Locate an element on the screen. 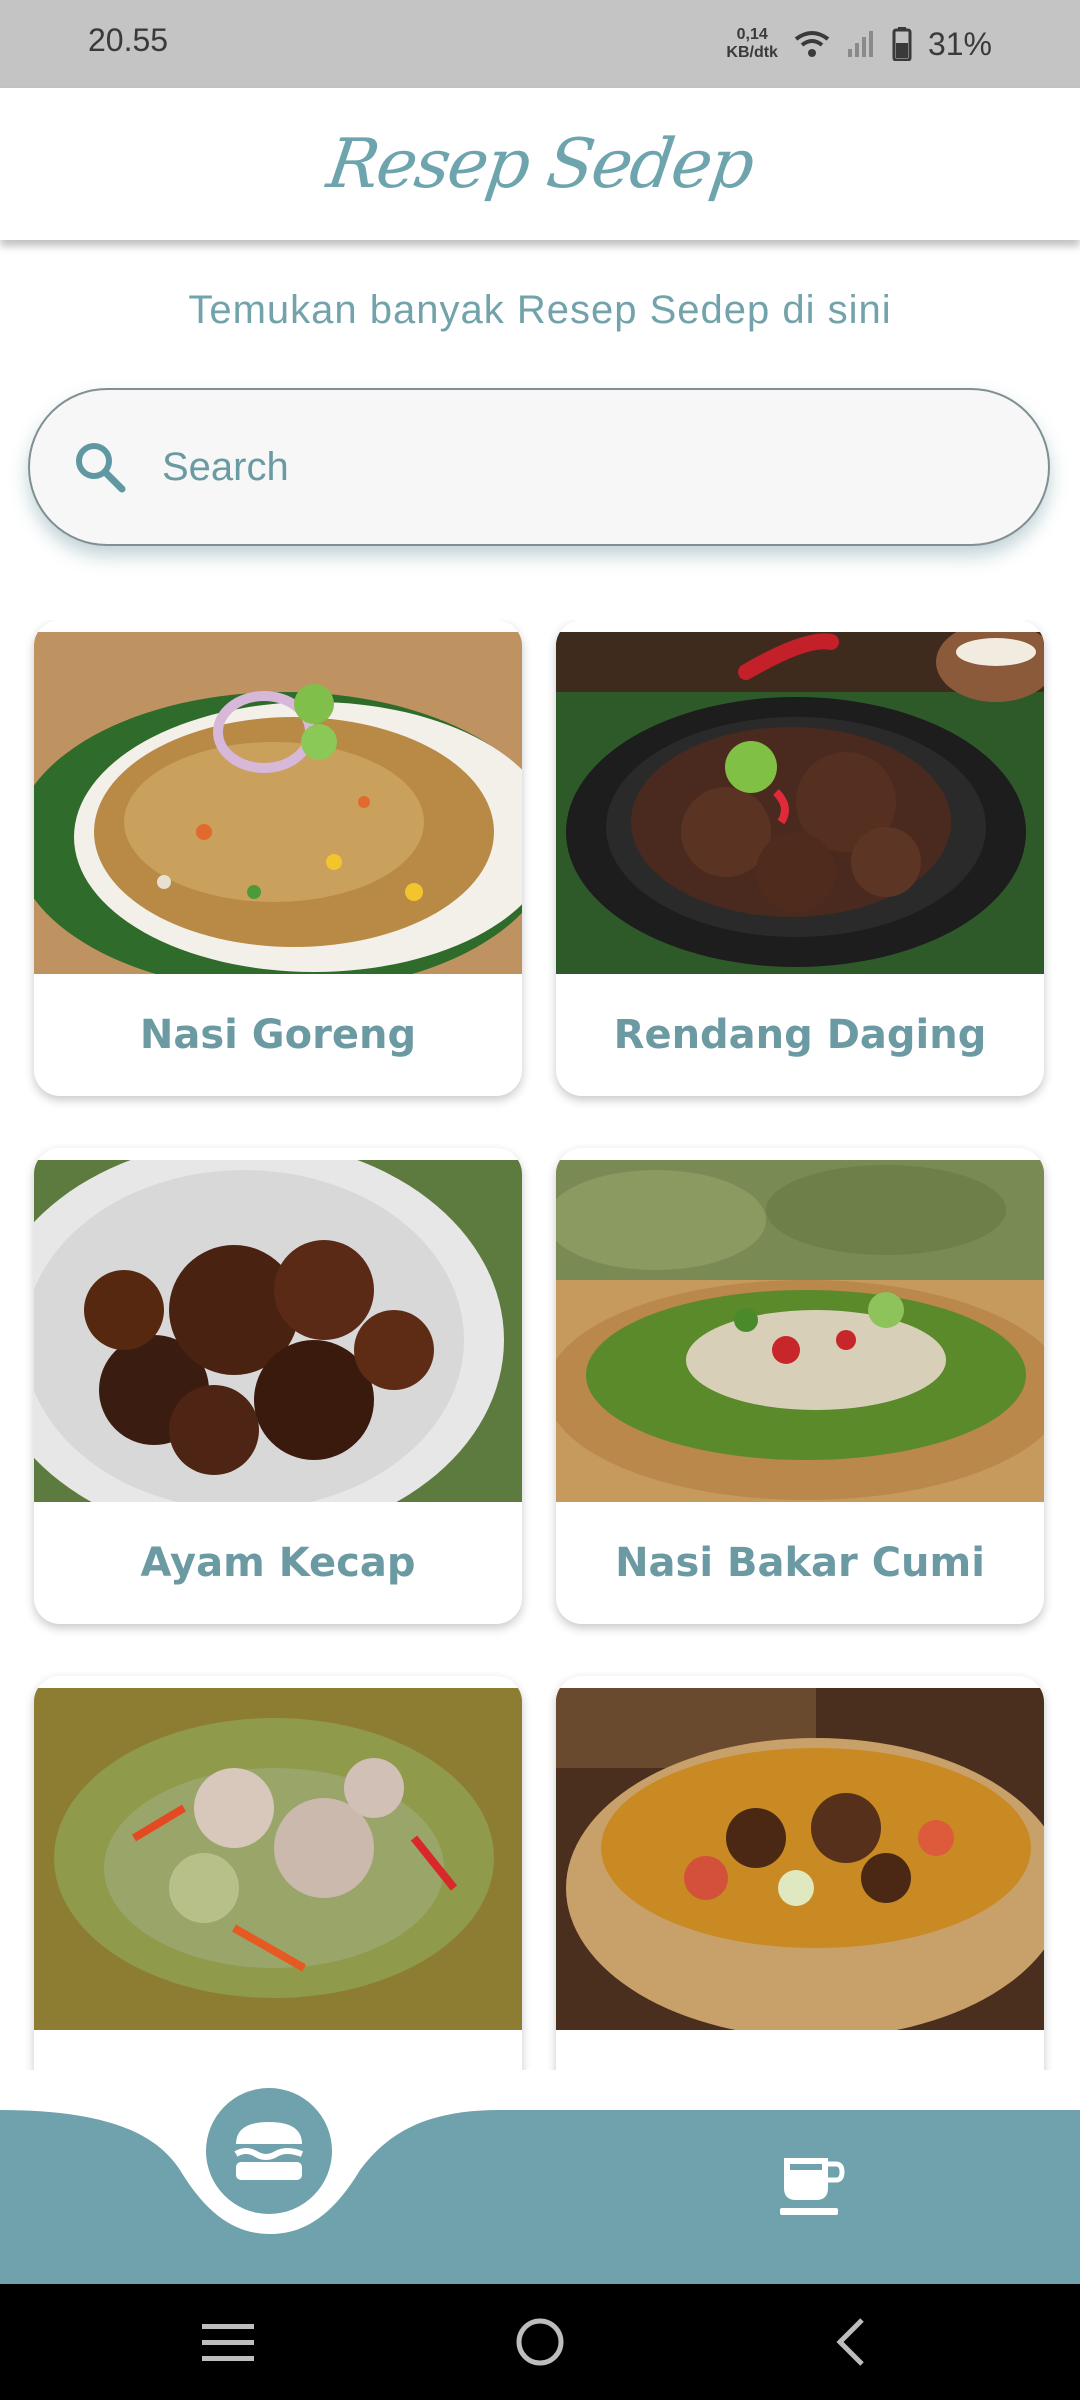 This screenshot has height=2400, width=1080. recipe-title: Ayam Kecap is located at coordinates (278, 1563).